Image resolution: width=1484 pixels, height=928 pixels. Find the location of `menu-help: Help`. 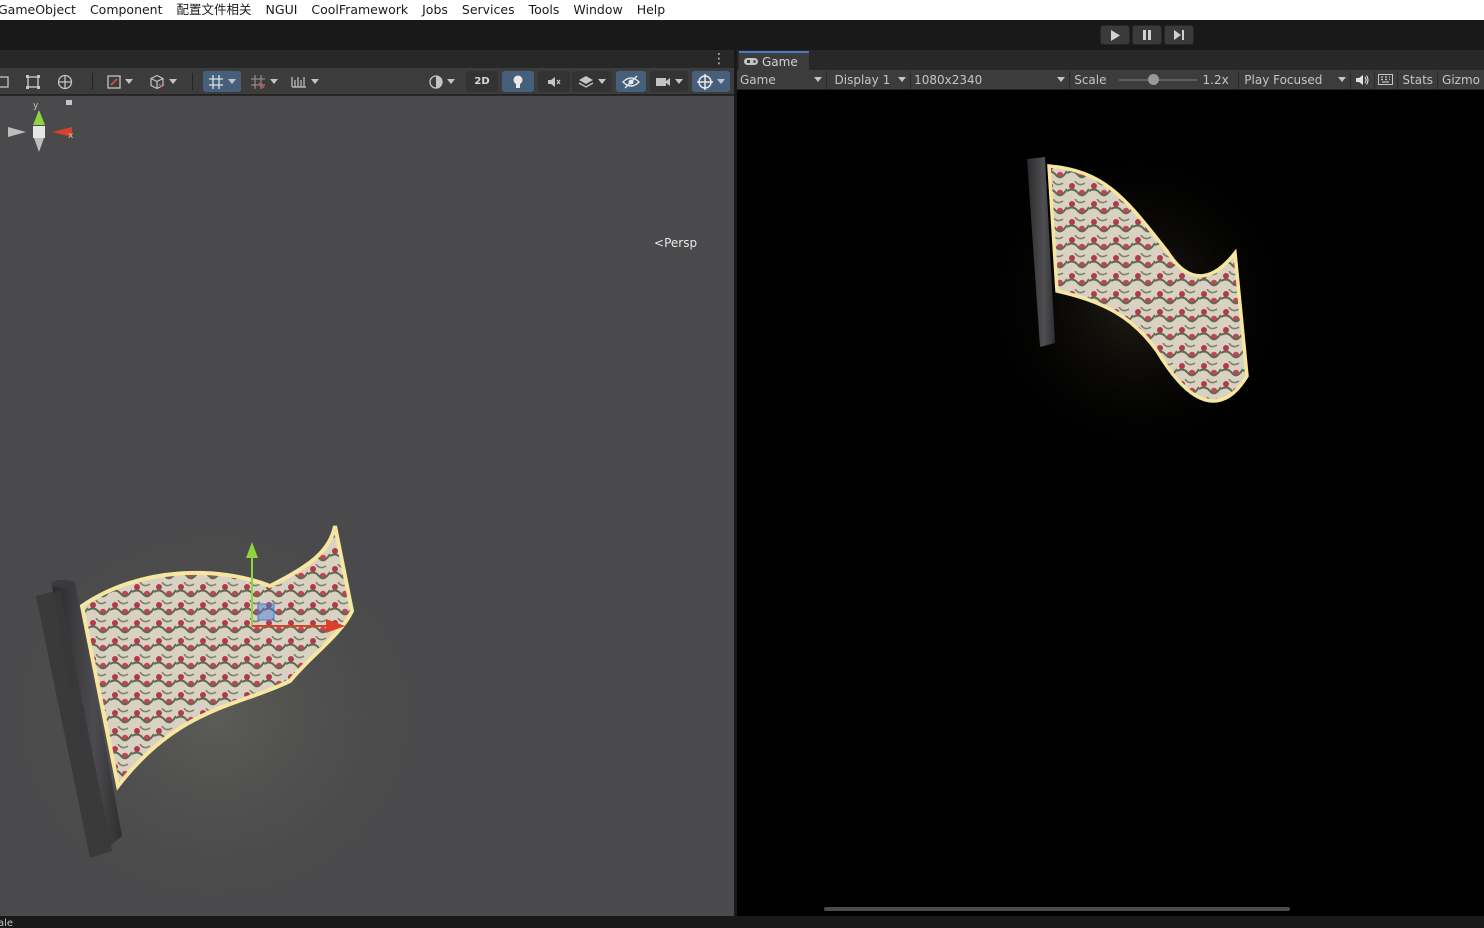

menu-help: Help is located at coordinates (651, 10).